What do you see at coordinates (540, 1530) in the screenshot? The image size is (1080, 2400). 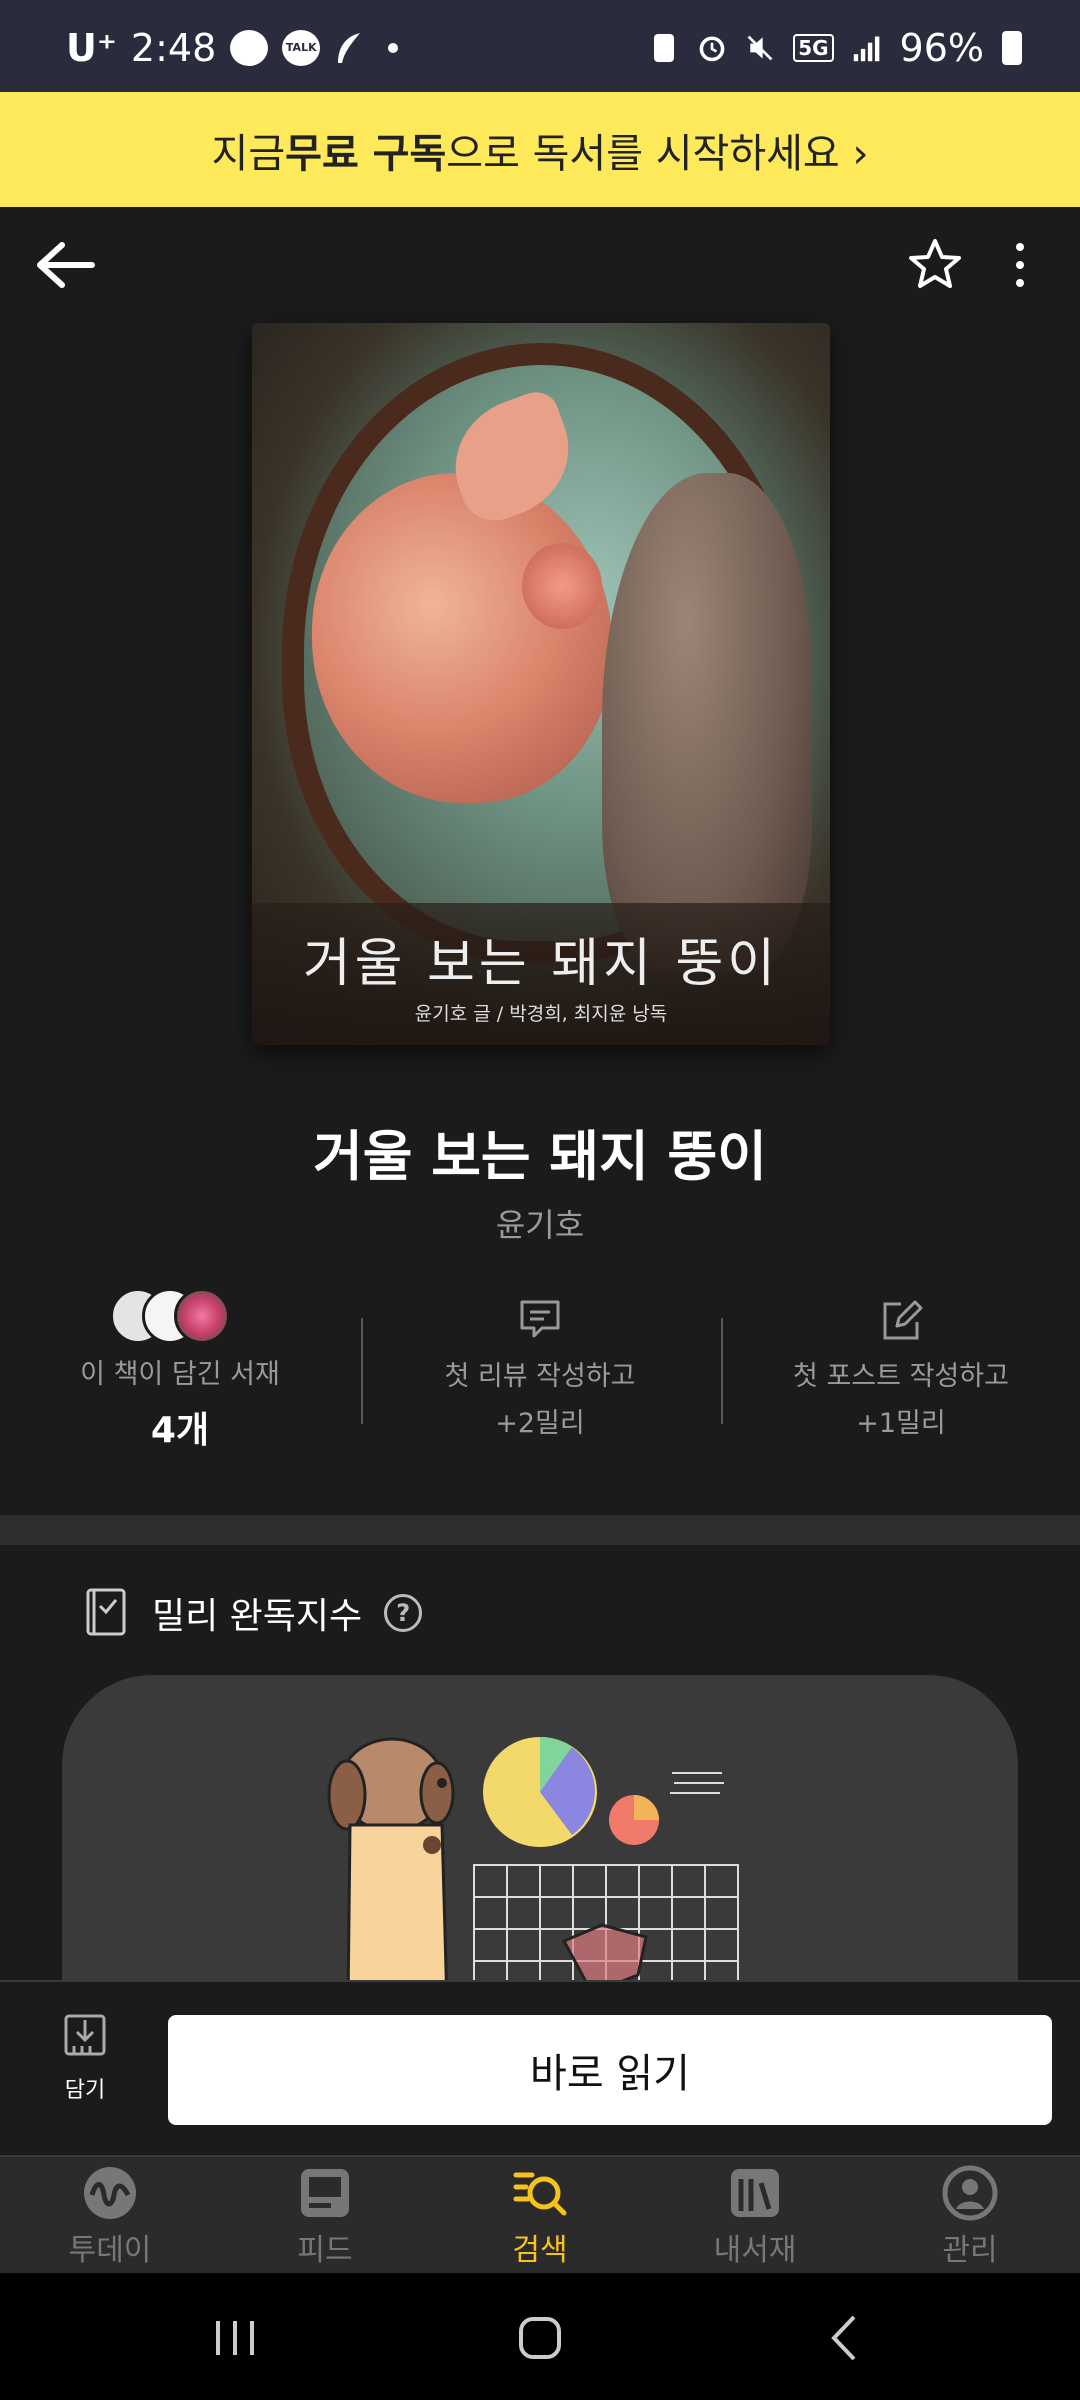 I see `section-separator` at bounding box center [540, 1530].